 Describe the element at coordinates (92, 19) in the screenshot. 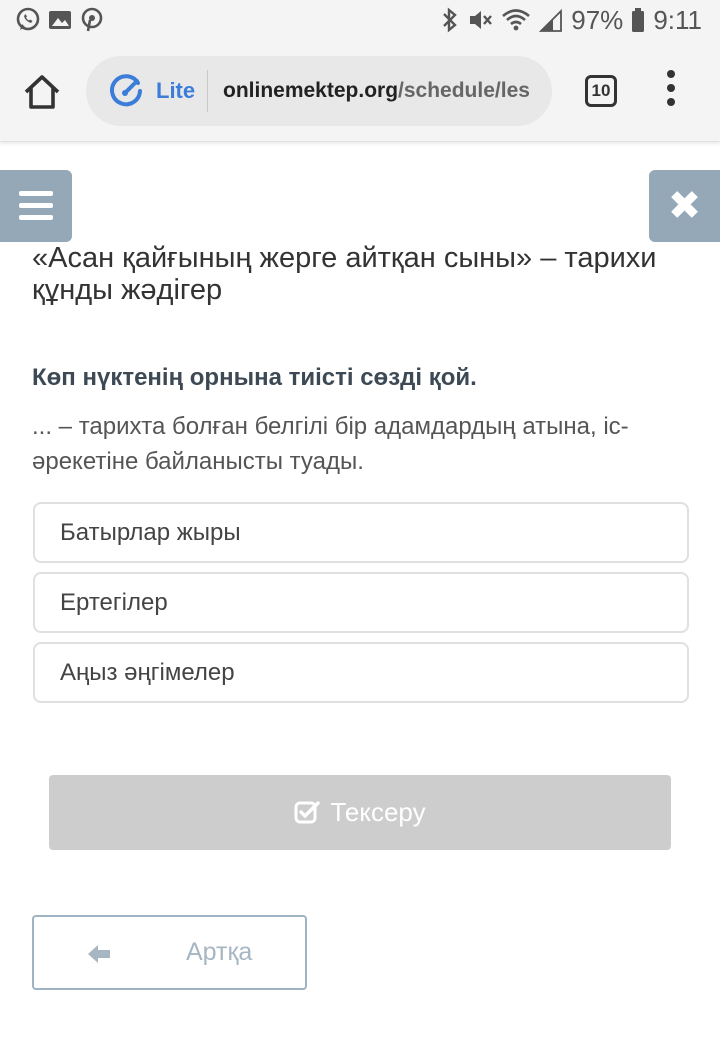

I see `pinterest-icon` at that location.